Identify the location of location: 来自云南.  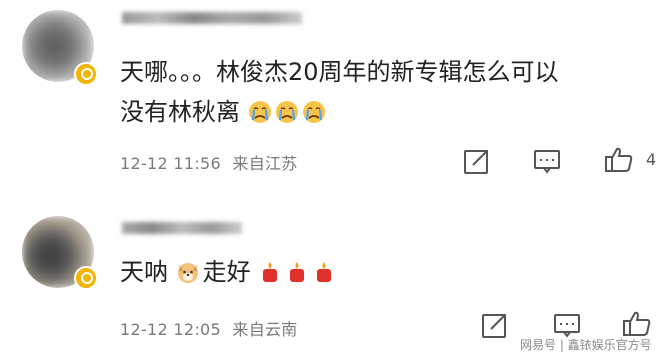
(265, 329).